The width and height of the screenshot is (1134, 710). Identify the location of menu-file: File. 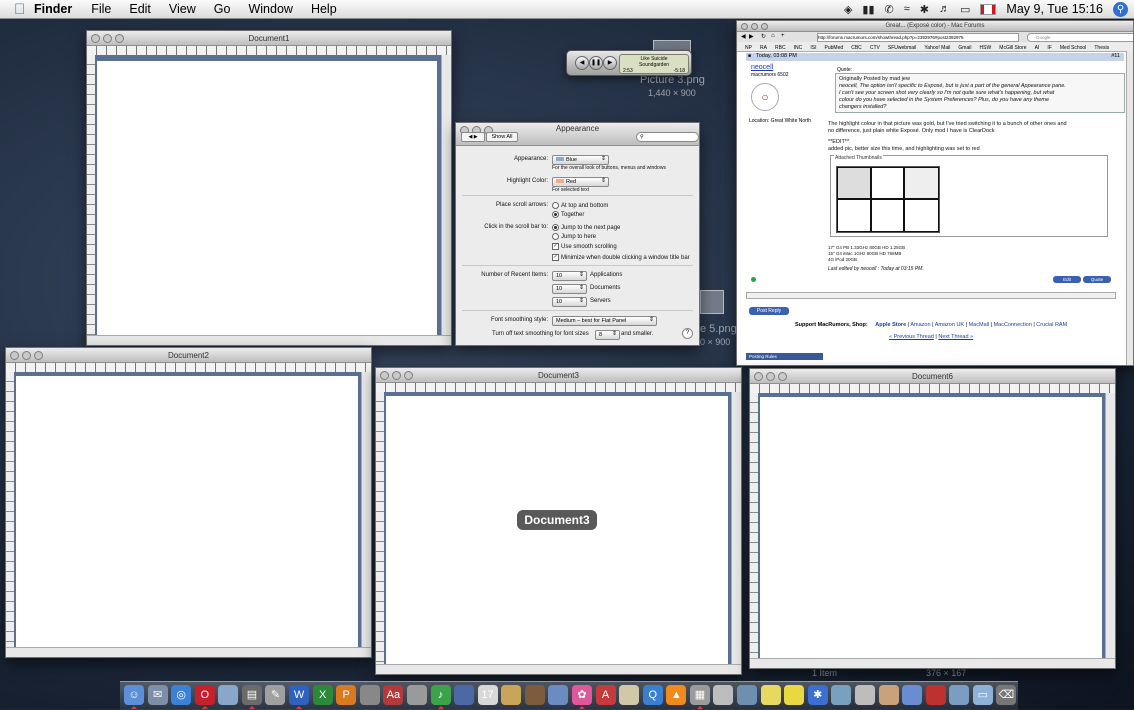
(101, 9).